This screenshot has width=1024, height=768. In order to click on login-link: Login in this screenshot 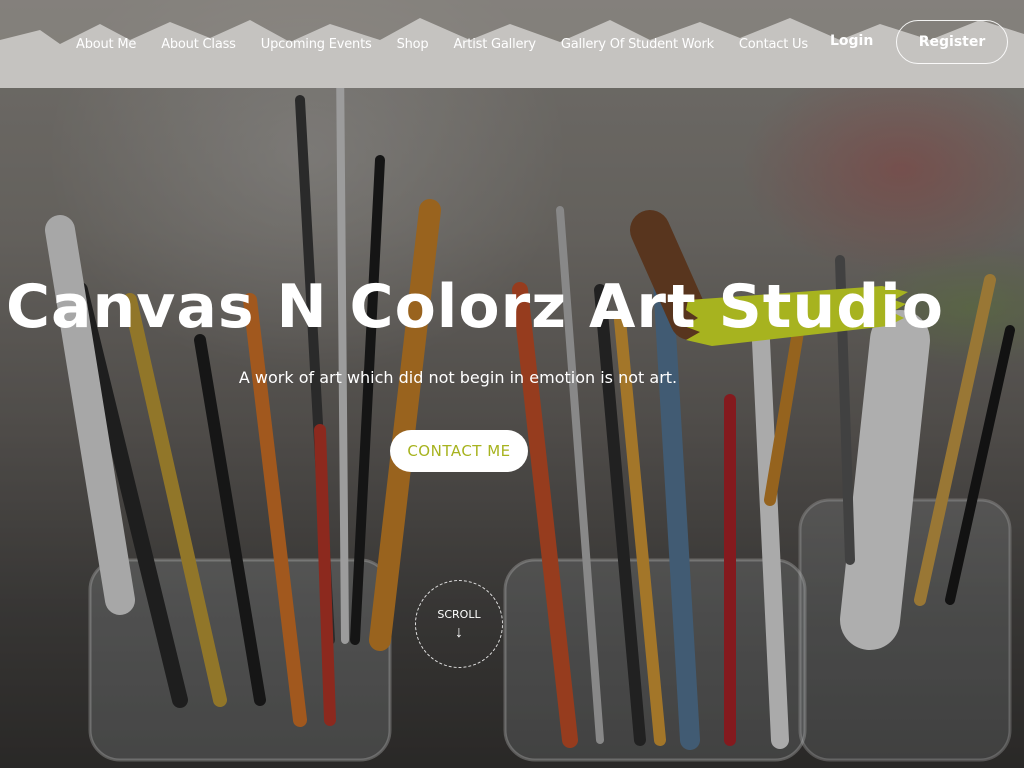, I will do `click(851, 41)`.